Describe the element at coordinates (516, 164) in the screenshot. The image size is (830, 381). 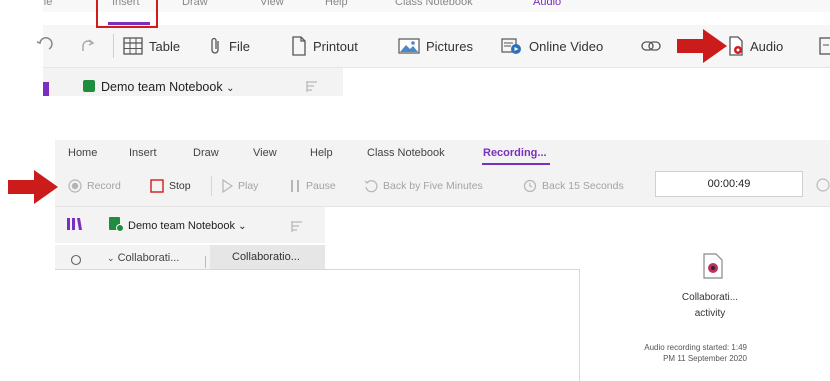
I see `recording-tab-active-underline` at that location.